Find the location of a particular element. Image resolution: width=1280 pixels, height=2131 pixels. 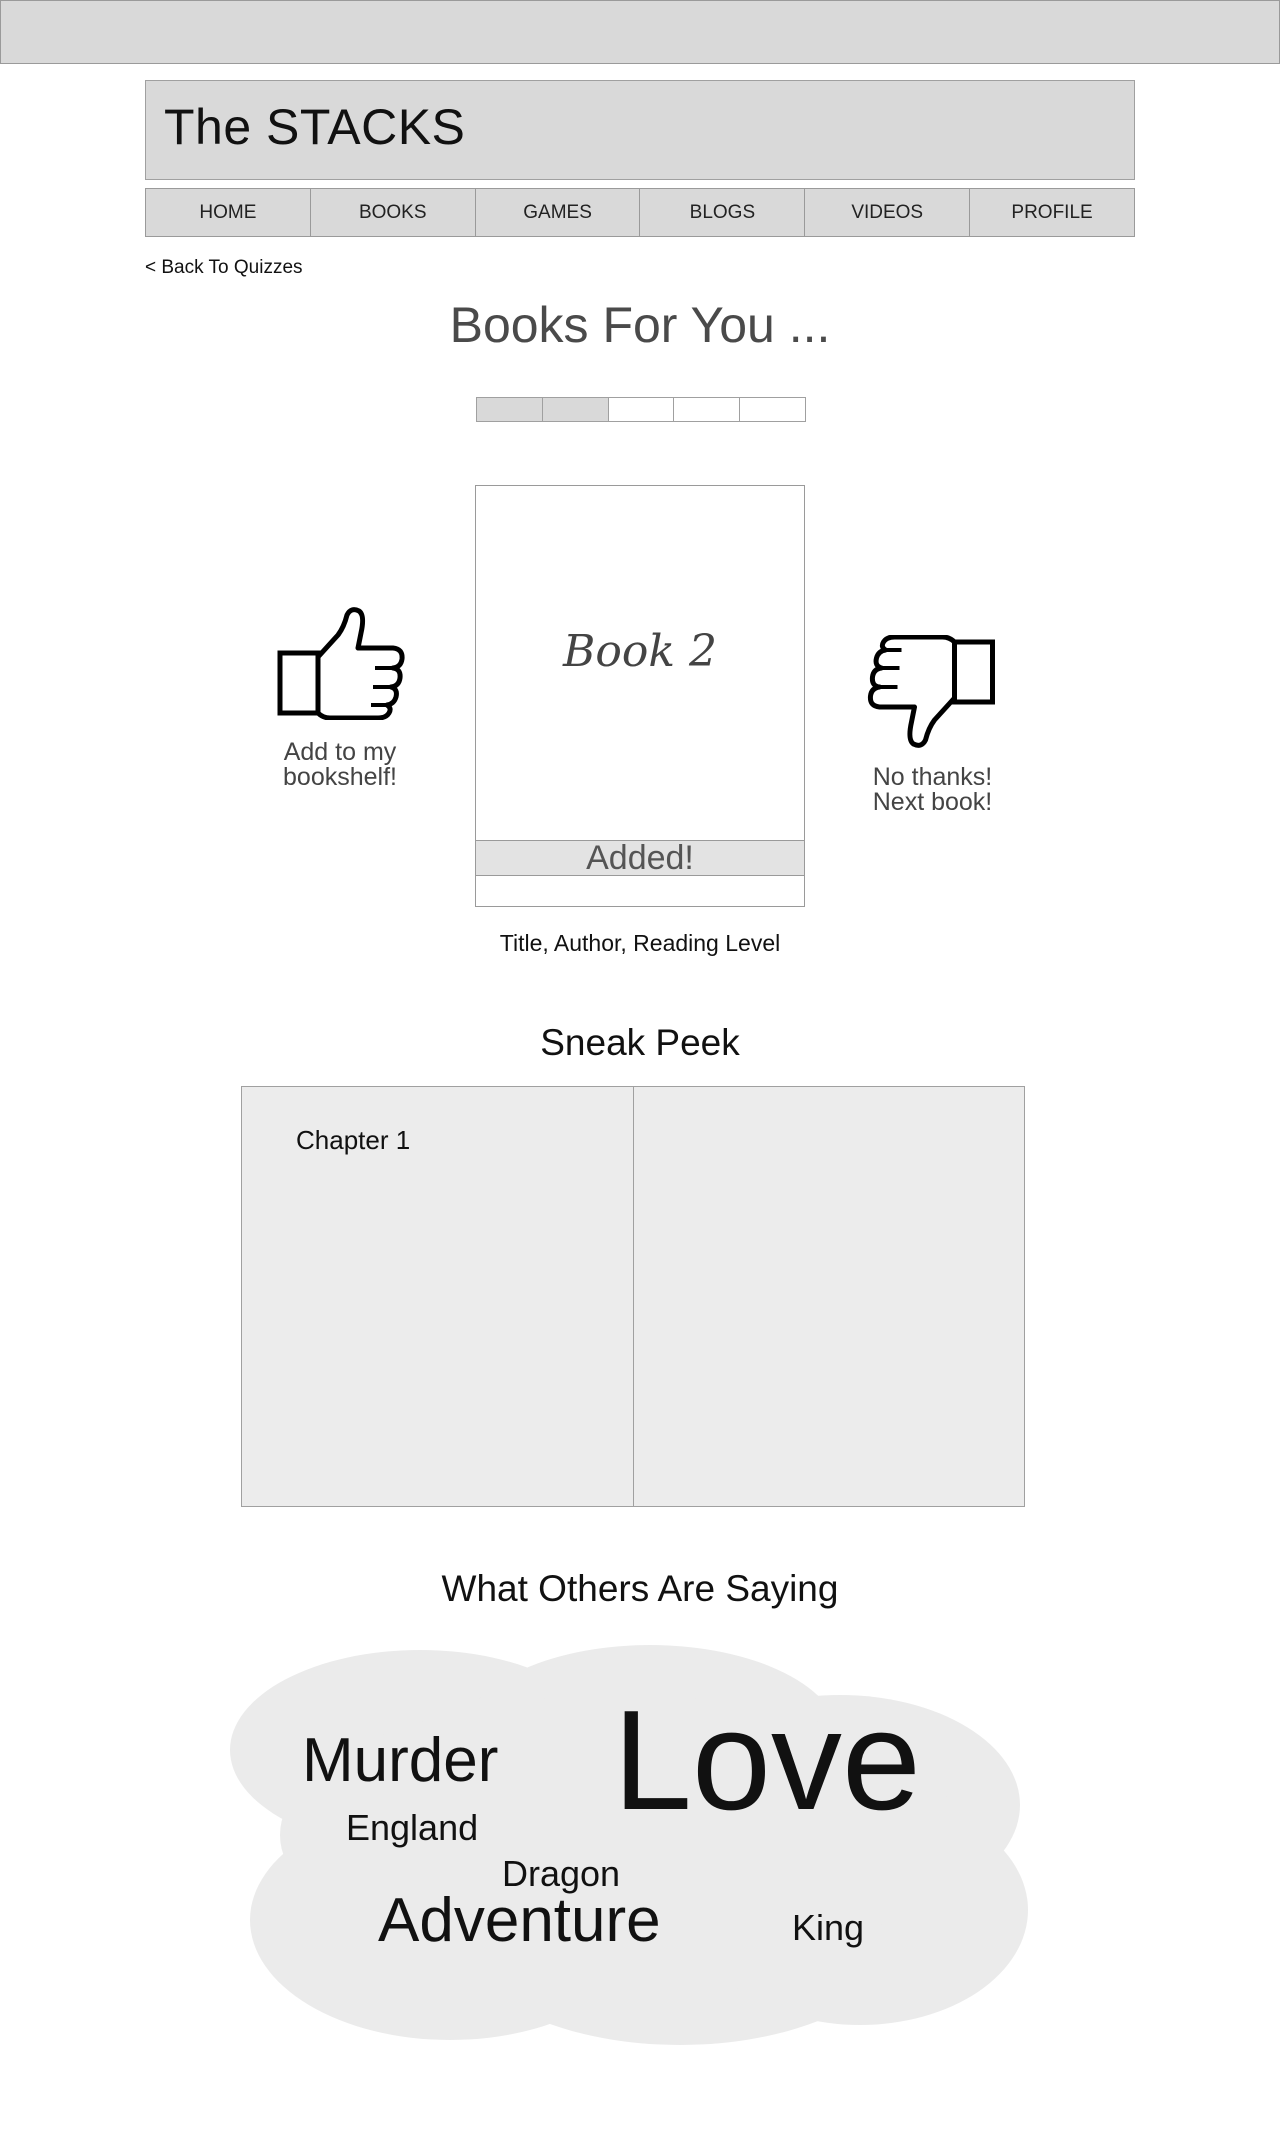

add-to-bookshelf-label: Add to my bookshelf! is located at coordinates (340, 765).